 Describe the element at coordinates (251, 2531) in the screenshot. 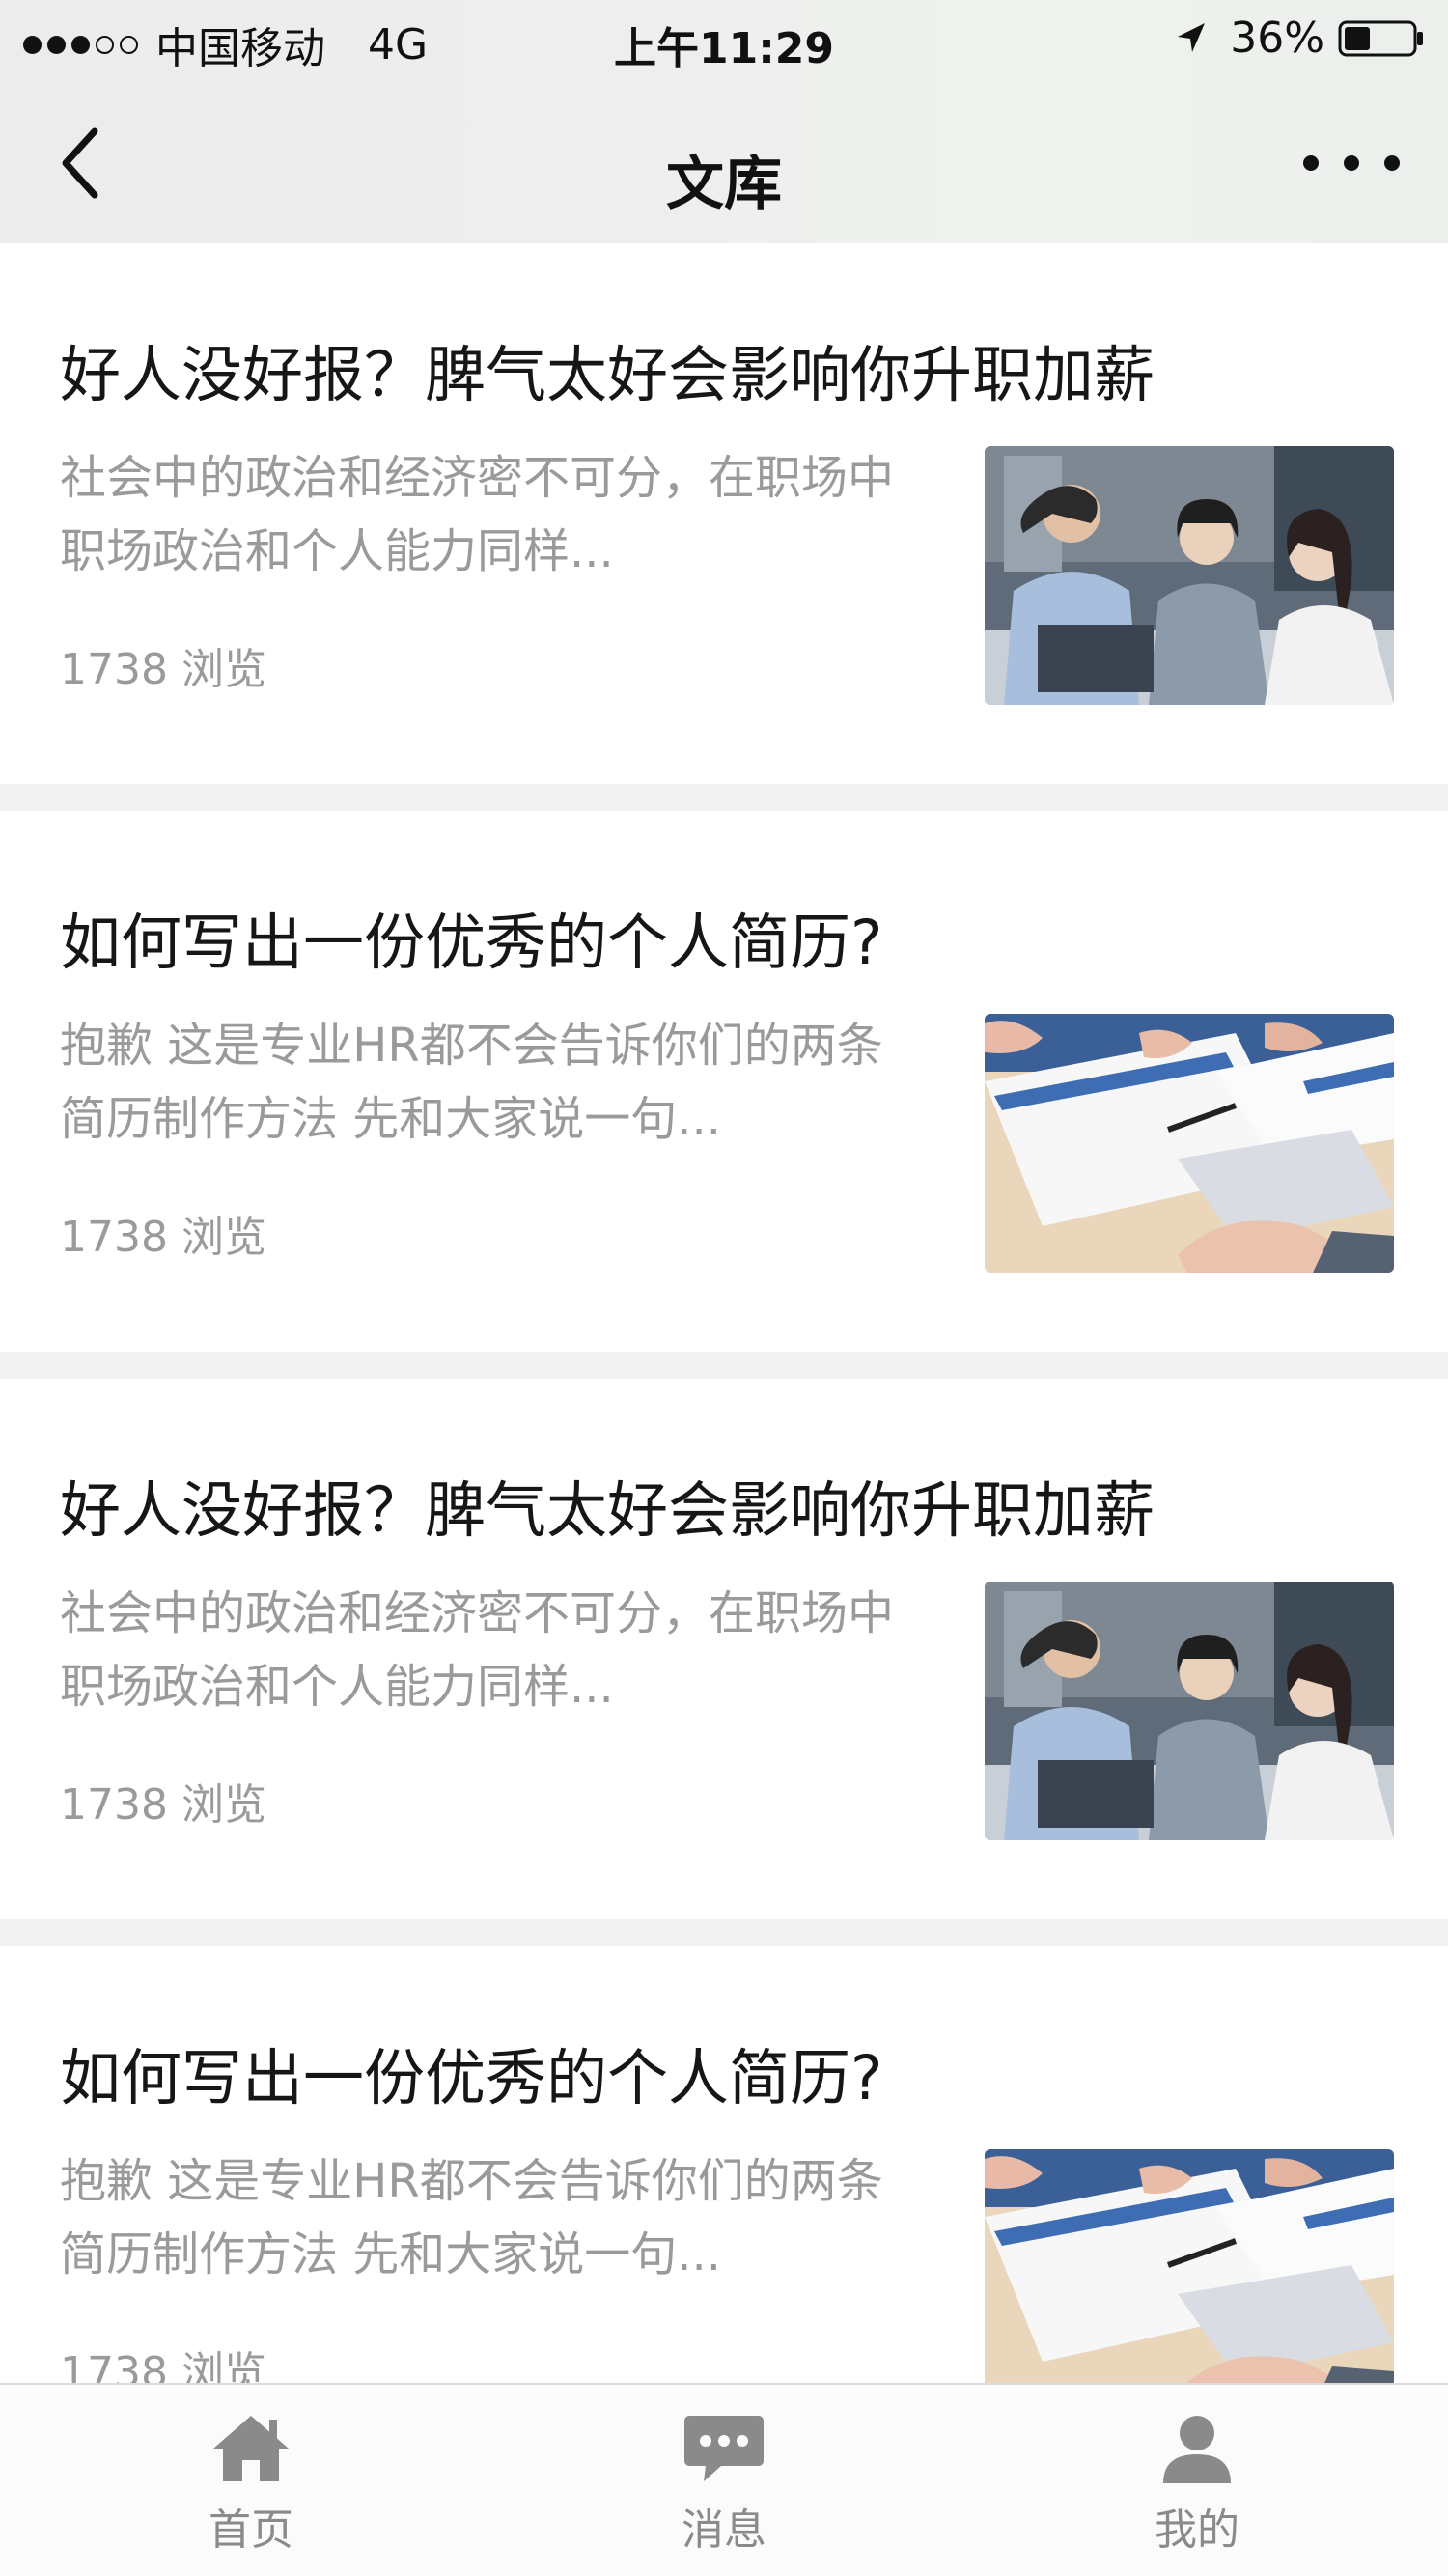

I see `tab-label: 首页` at that location.